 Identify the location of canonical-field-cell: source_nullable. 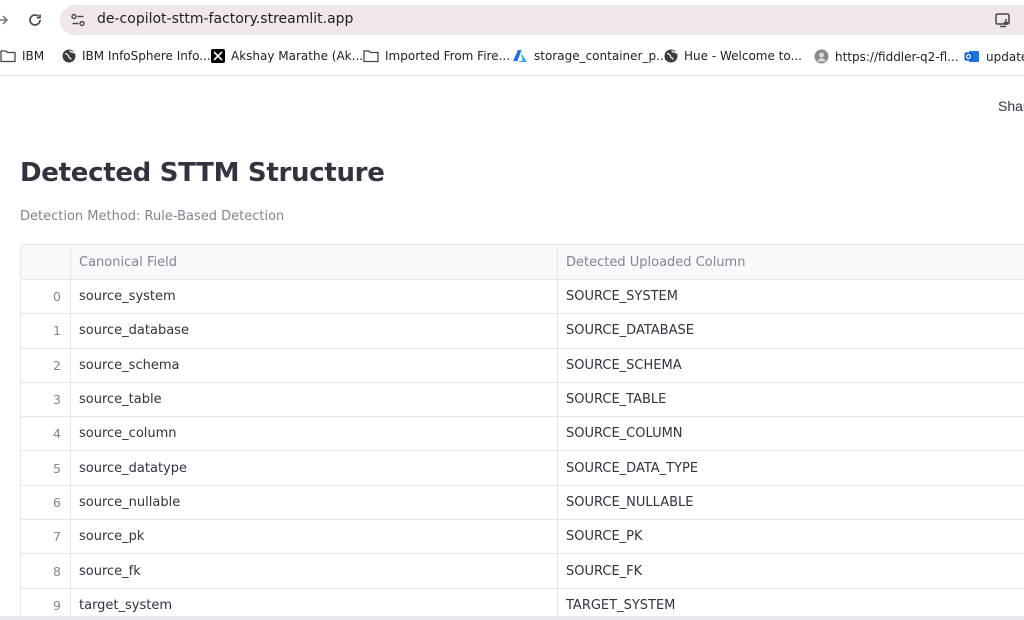
(314, 502).